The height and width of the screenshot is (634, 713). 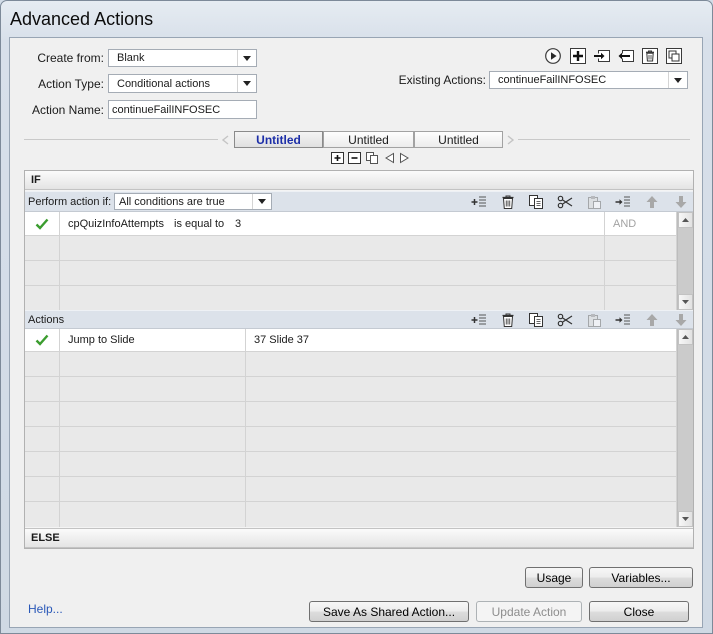 What do you see at coordinates (674, 56) in the screenshot?
I see `duplicate-action-icon` at bounding box center [674, 56].